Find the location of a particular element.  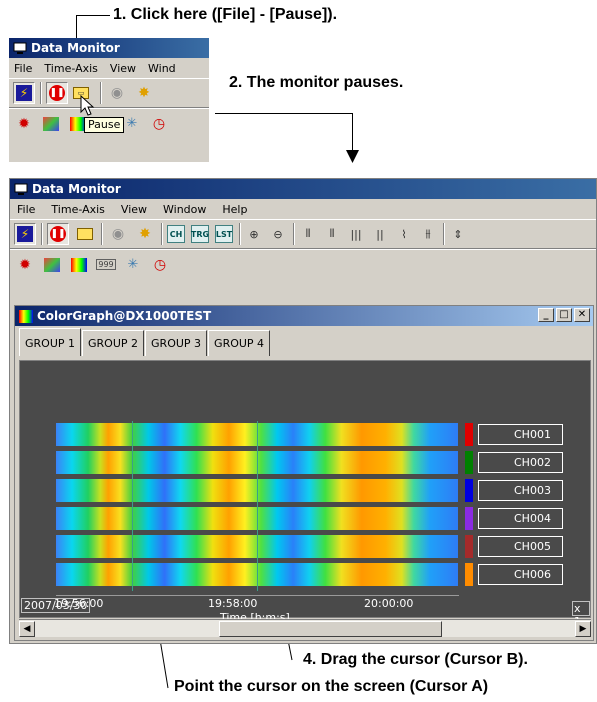

pause-tooltip: Pause is located at coordinates (104, 125).